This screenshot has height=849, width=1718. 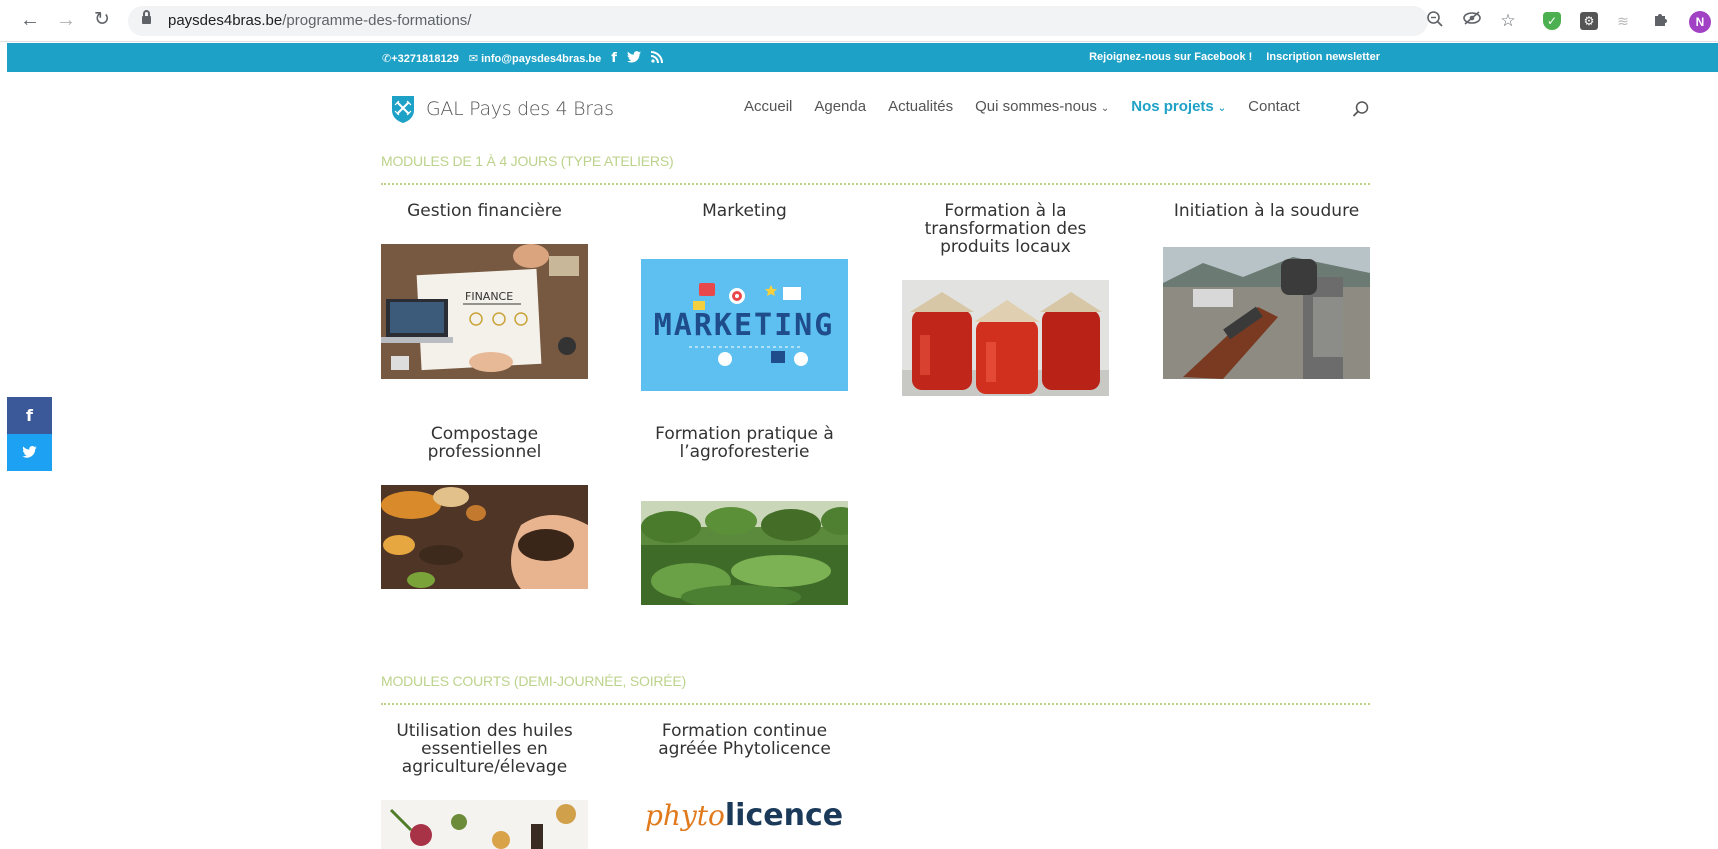 I want to click on profile-avatar: N, so click(x=1700, y=22).